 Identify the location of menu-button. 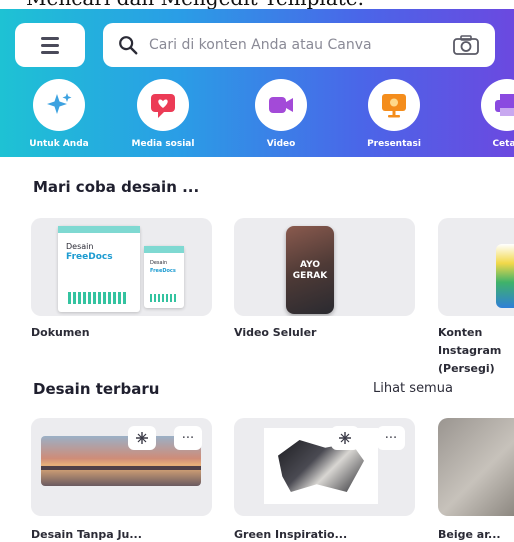
(50, 45).